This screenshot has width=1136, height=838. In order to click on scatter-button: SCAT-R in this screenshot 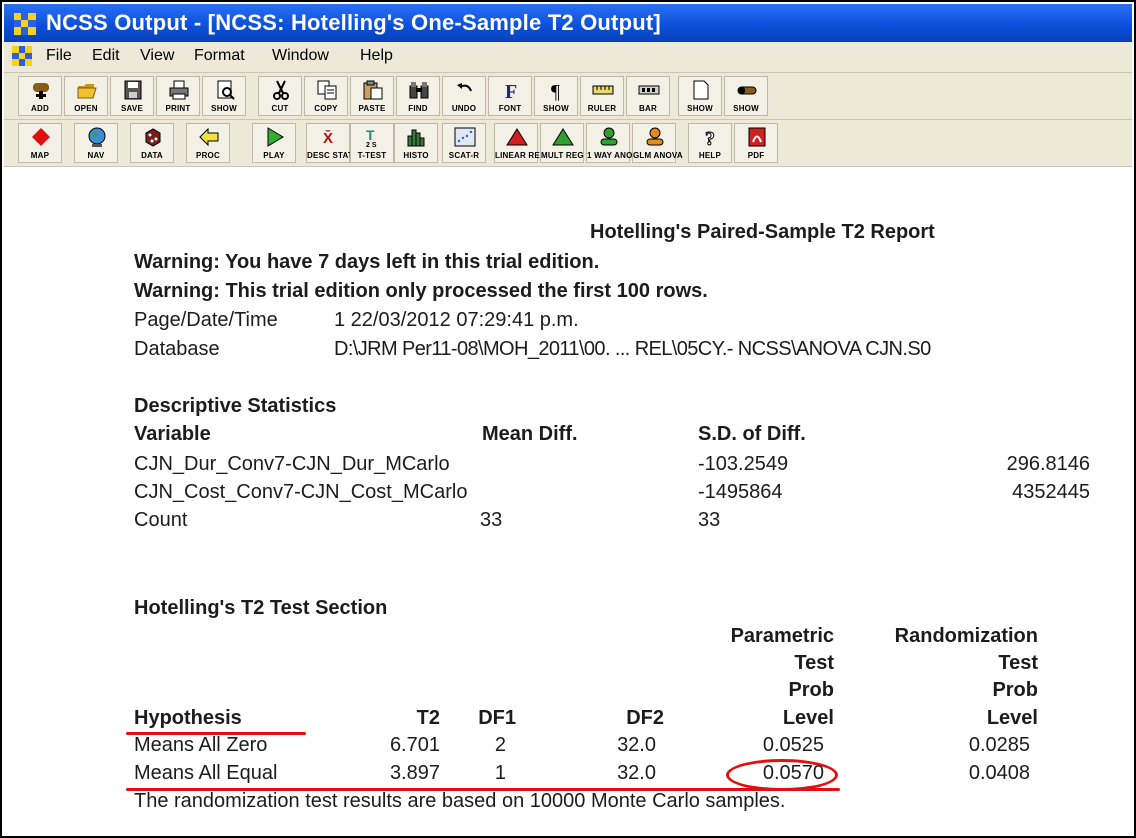, I will do `click(464, 143)`.